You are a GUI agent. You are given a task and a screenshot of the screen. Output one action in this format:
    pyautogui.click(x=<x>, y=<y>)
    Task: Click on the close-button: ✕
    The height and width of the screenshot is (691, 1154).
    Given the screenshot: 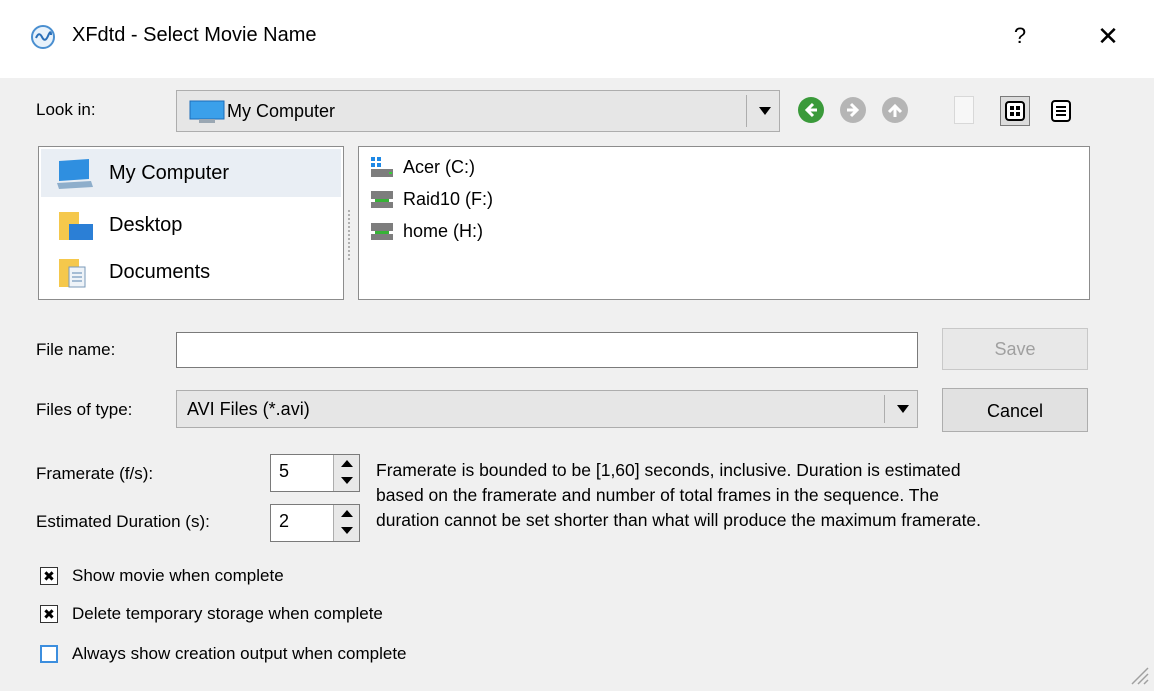 What is the action you would take?
    pyautogui.click(x=1108, y=36)
    